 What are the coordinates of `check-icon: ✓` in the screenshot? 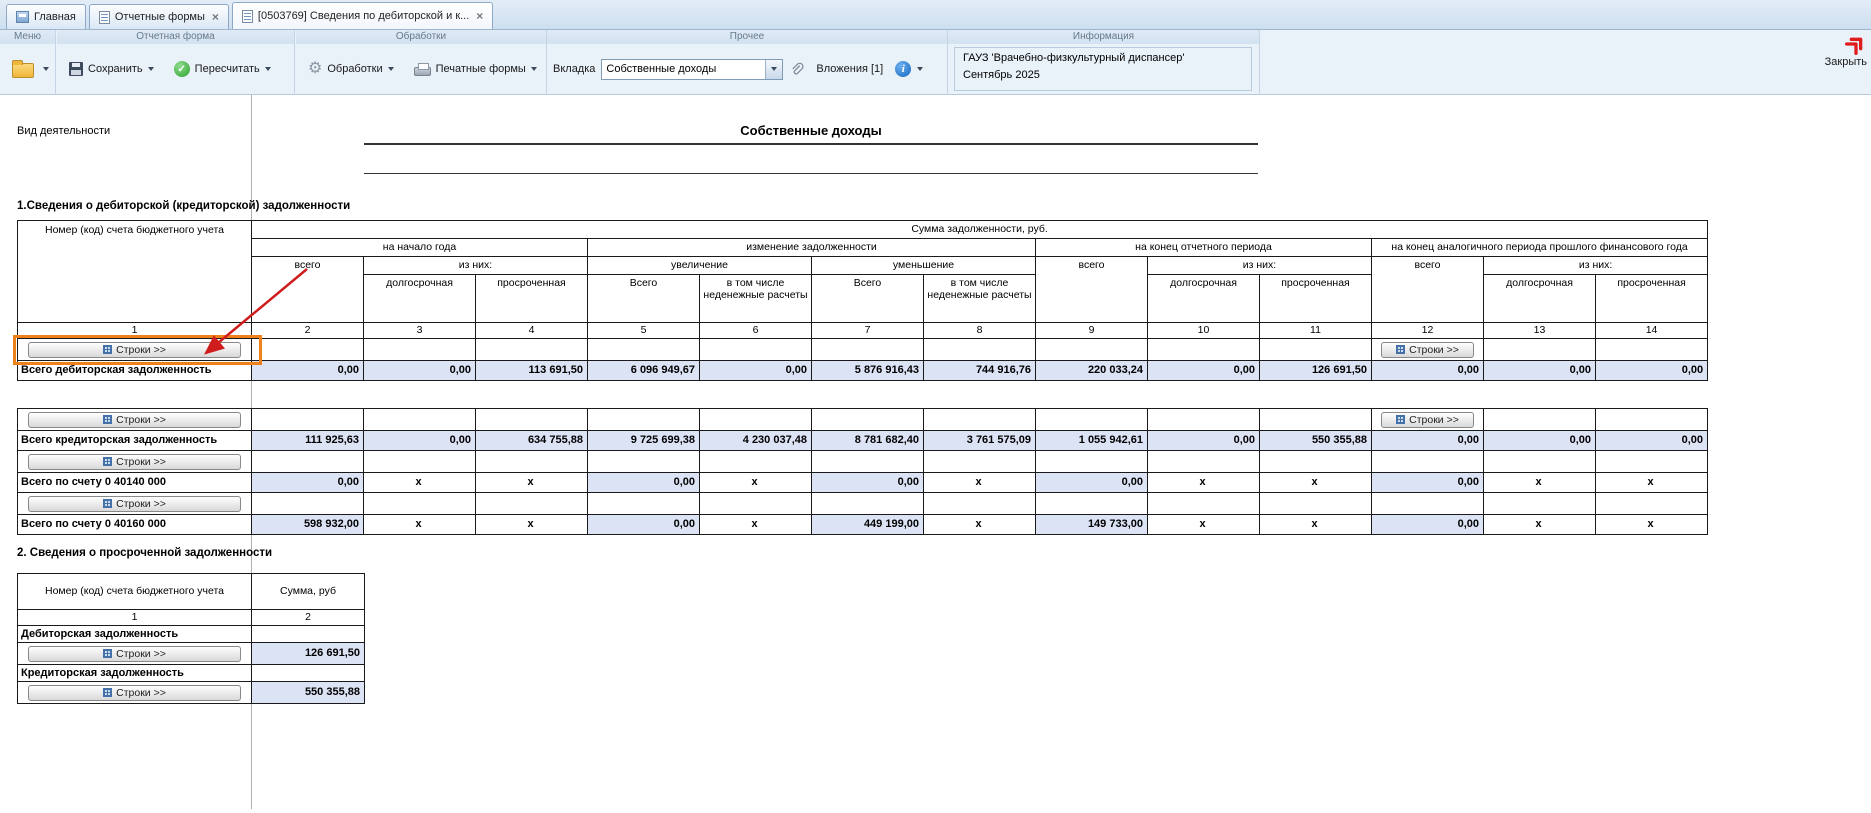 It's located at (181, 69).